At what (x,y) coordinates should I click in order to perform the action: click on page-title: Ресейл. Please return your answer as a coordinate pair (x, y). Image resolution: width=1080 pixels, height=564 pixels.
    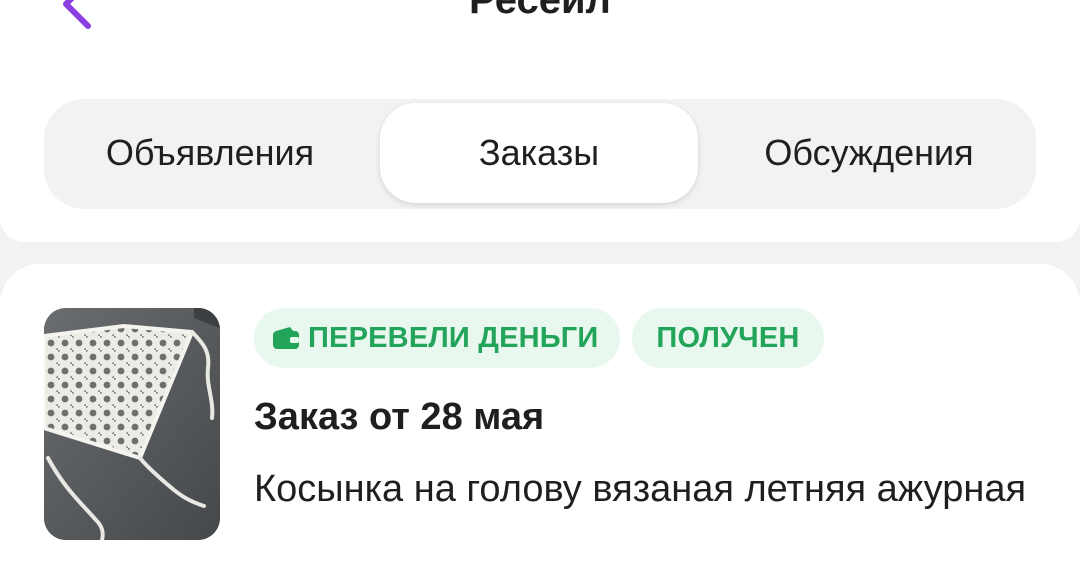
    Looking at the image, I should click on (540, 11).